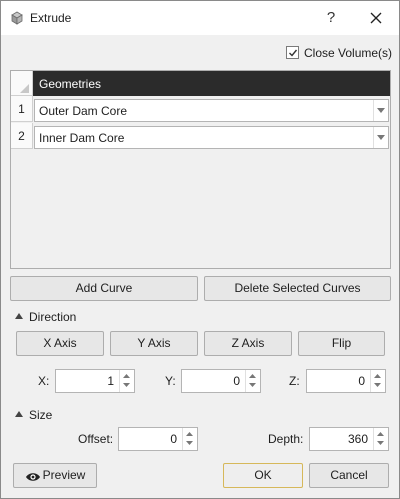 The width and height of the screenshot is (400, 499). I want to click on y-spinbox: 0, so click(221, 381).